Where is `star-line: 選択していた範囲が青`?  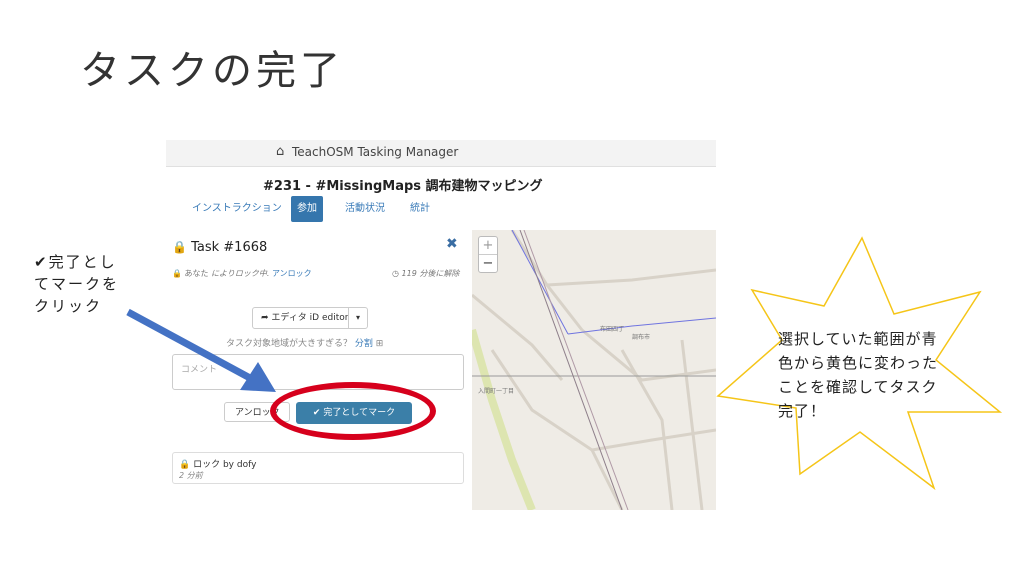
star-line: 選択していた範囲が青 is located at coordinates (858, 339).